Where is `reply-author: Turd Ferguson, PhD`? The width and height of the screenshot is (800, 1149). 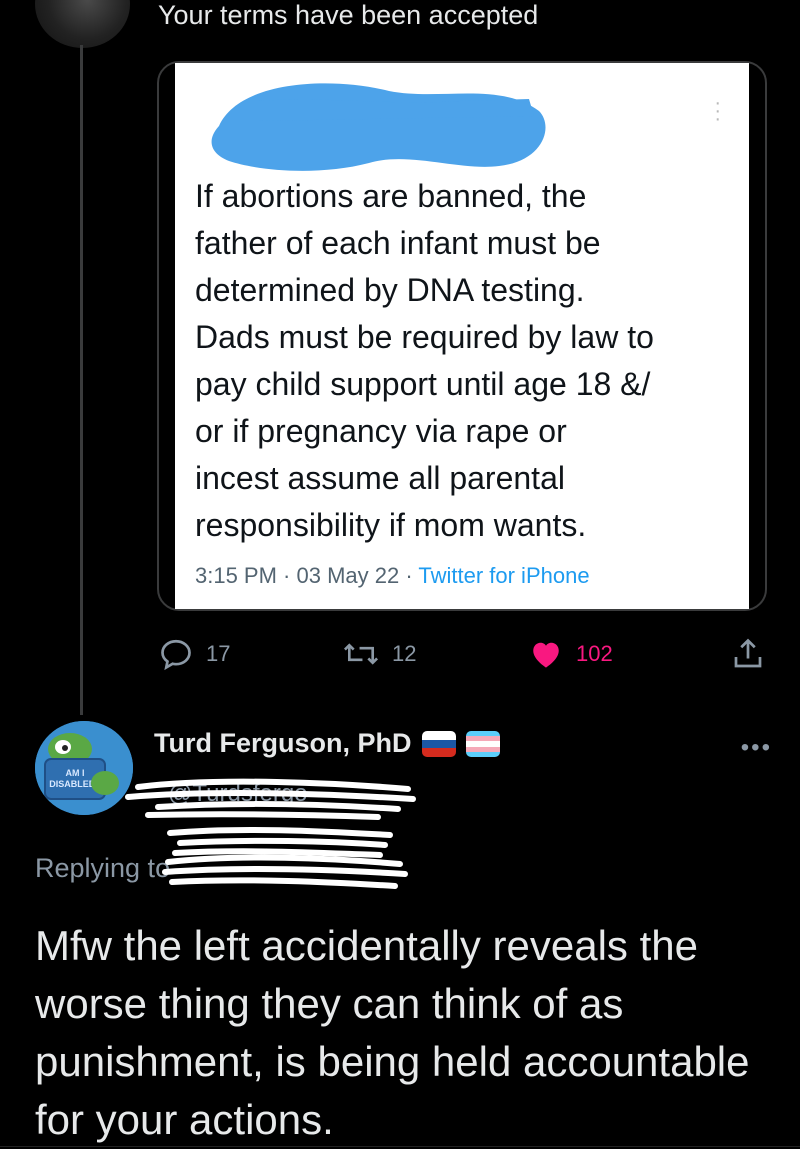
reply-author: Turd Ferguson, PhD is located at coordinates (327, 743).